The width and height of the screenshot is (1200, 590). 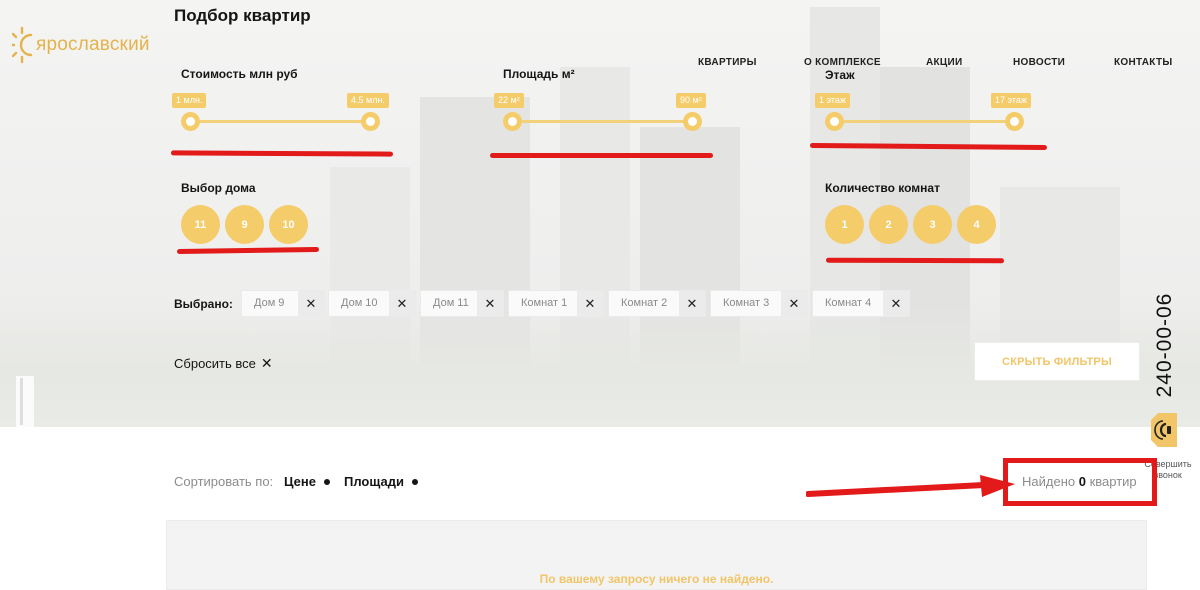 What do you see at coordinates (1143, 62) in the screenshot?
I see `nav-contacts: КОНТАКТЫ` at bounding box center [1143, 62].